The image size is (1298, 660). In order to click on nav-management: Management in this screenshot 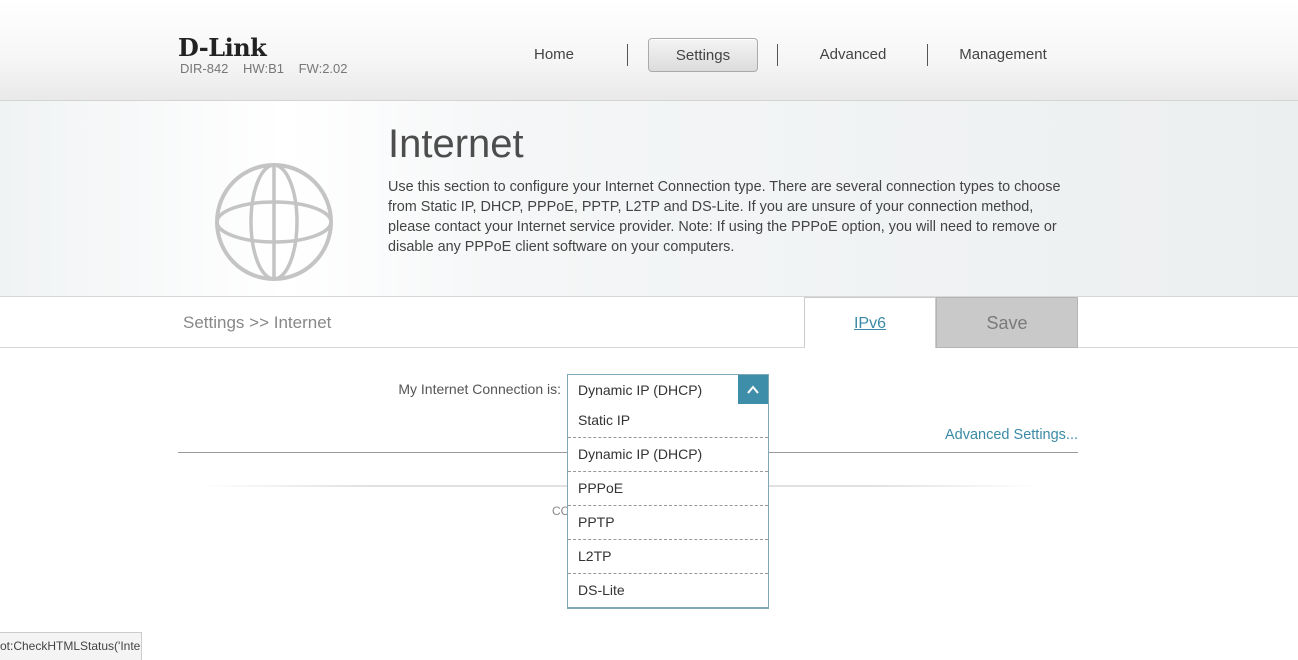, I will do `click(1003, 55)`.